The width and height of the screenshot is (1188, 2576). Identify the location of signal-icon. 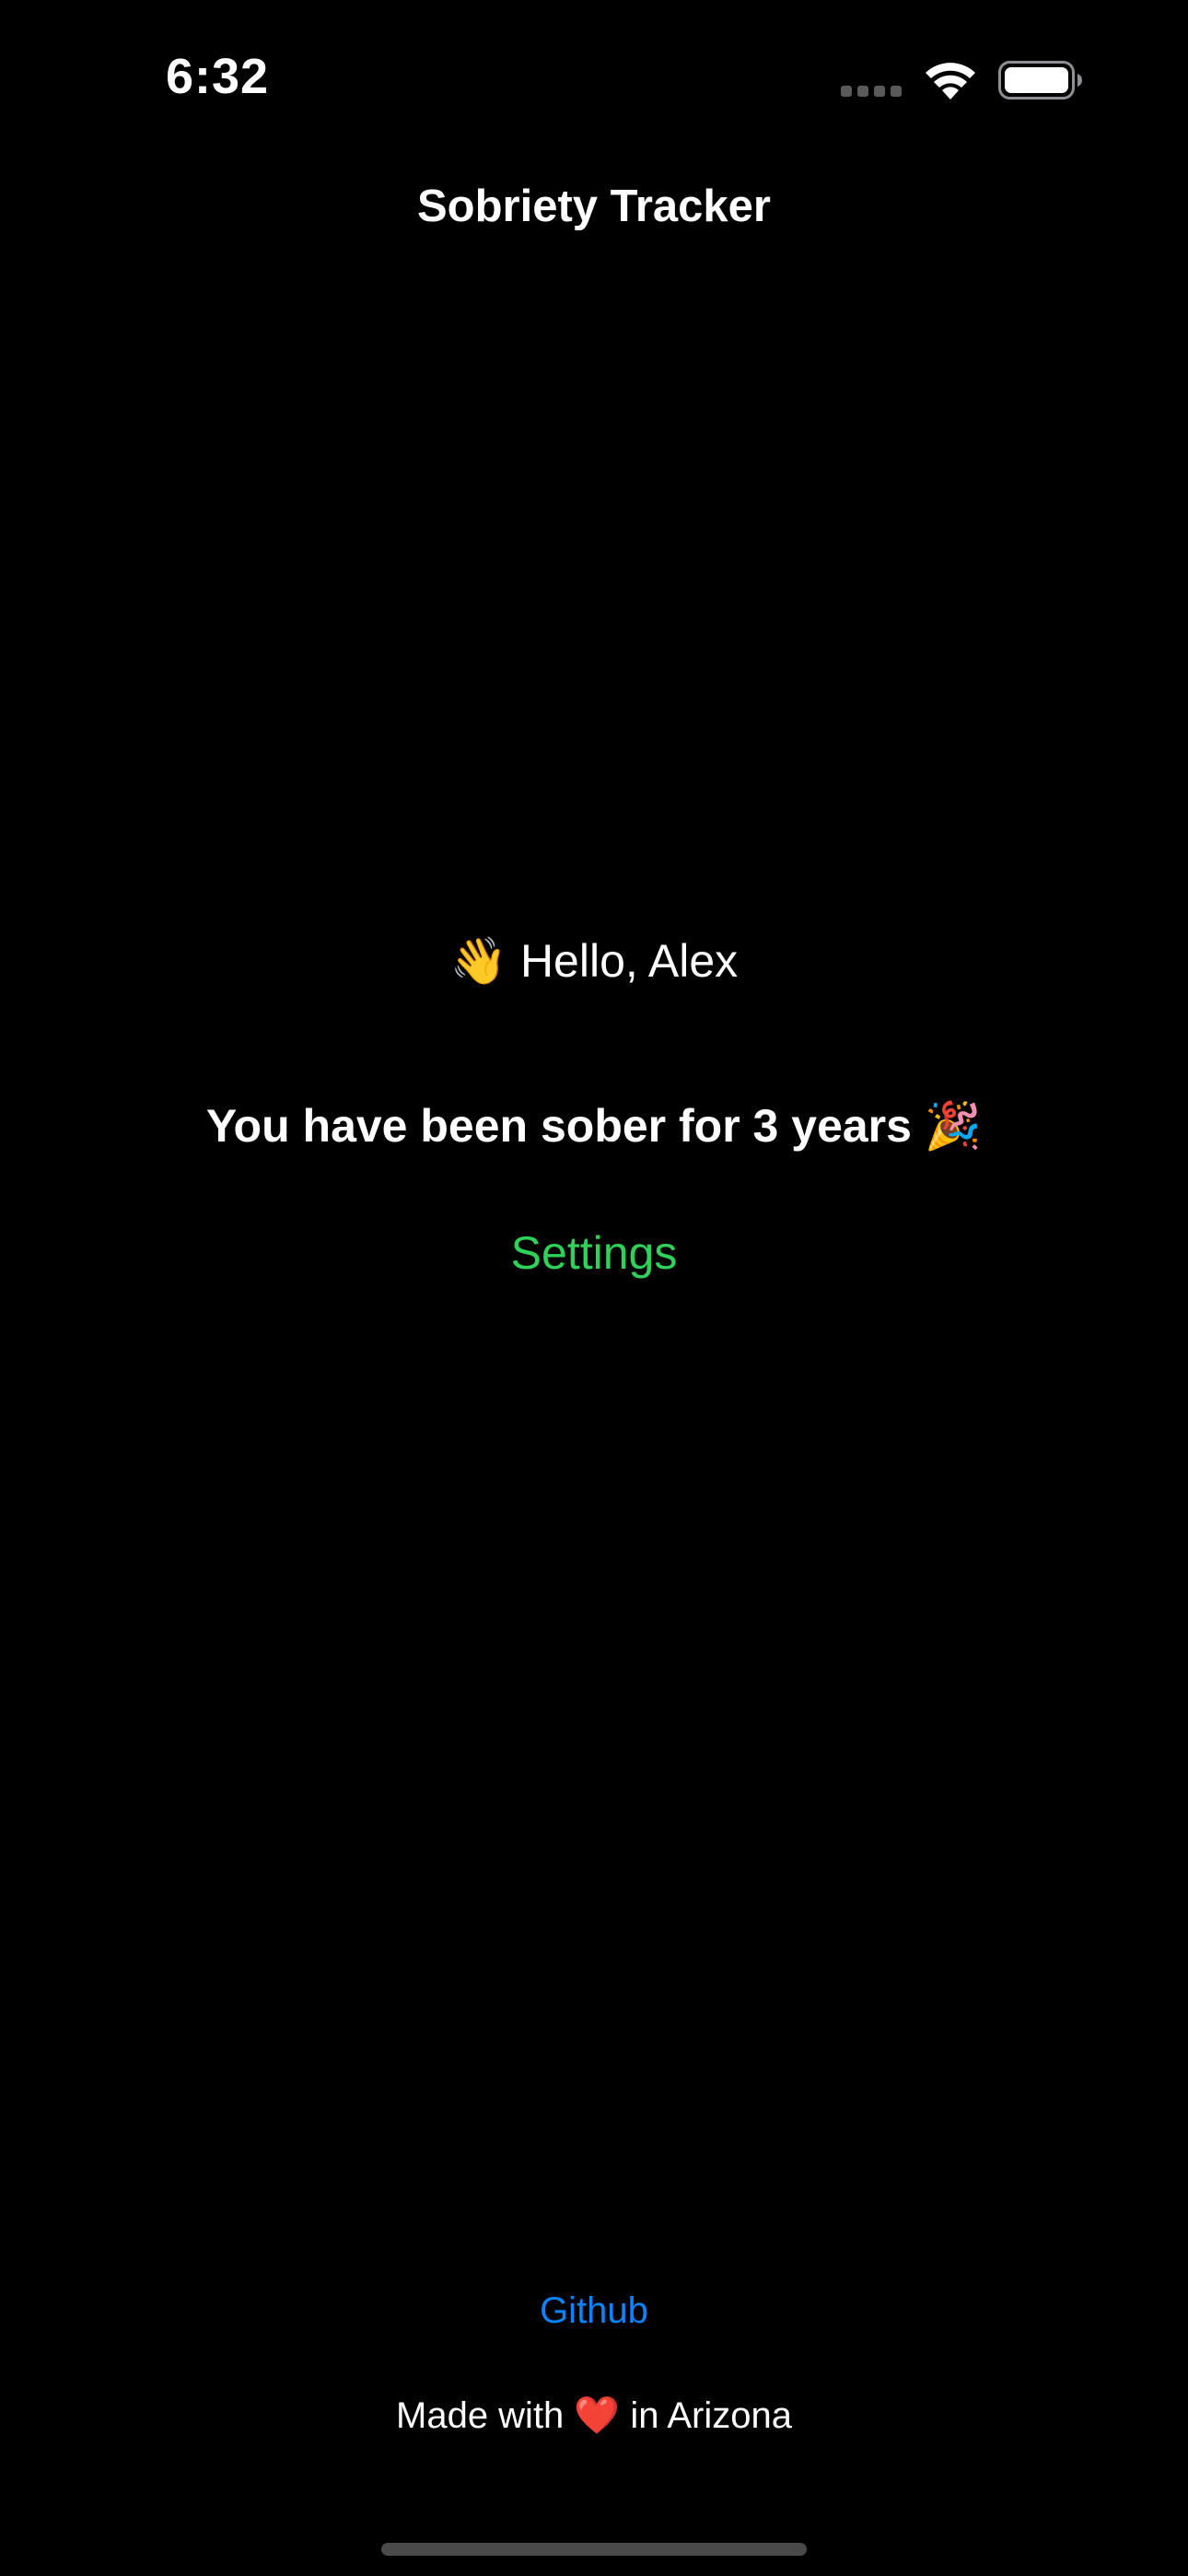
(872, 92).